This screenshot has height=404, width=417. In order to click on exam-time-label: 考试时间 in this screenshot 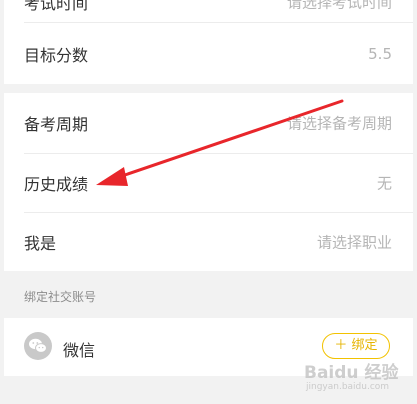, I will do `click(56, 6)`.